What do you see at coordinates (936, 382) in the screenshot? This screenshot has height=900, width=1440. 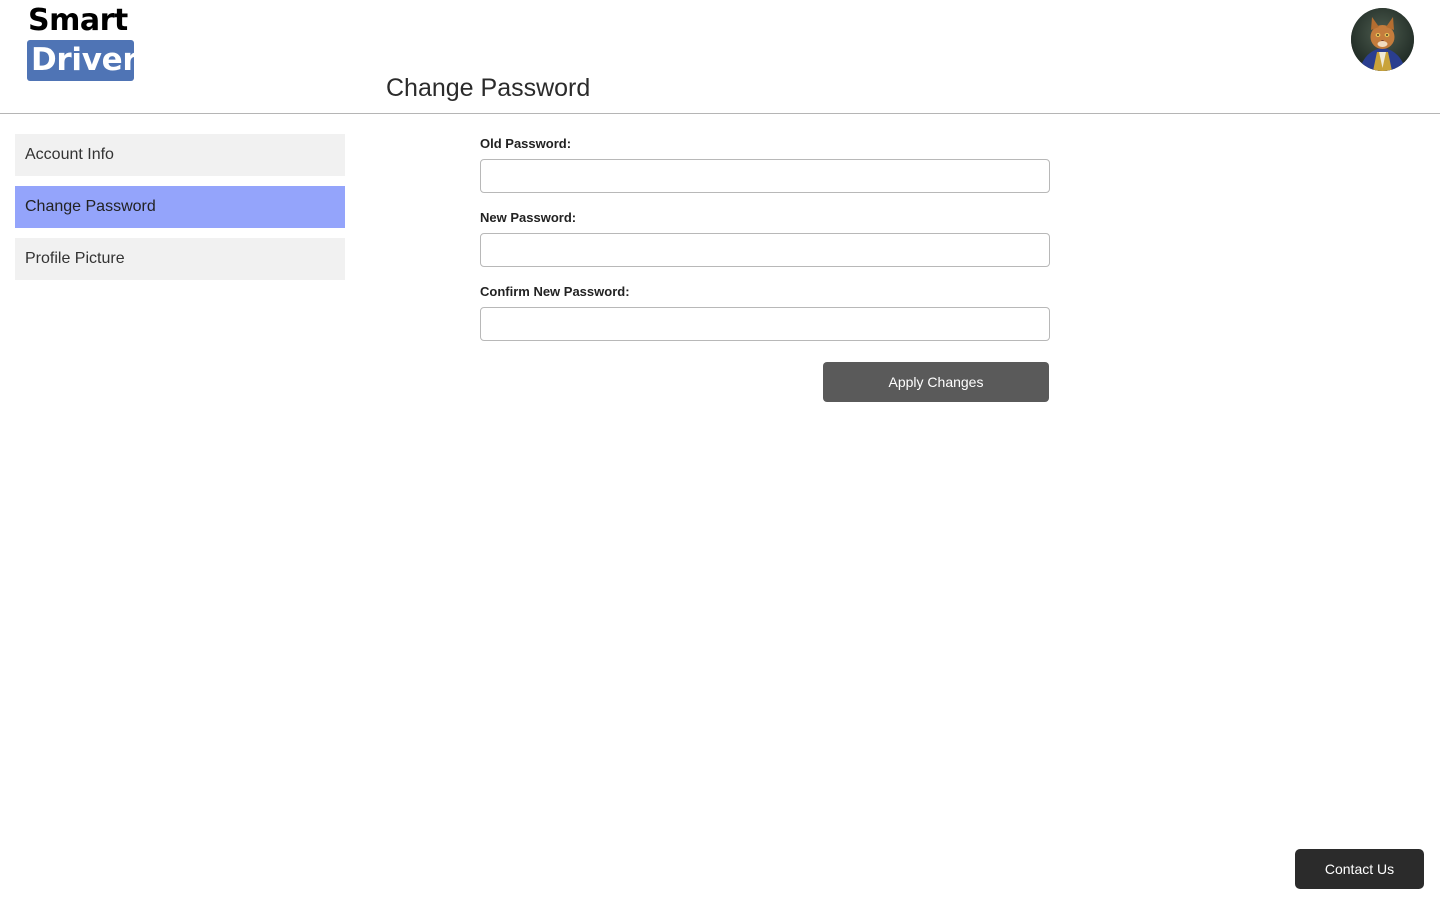 I see `apply-changes-button: Apply Changes` at bounding box center [936, 382].